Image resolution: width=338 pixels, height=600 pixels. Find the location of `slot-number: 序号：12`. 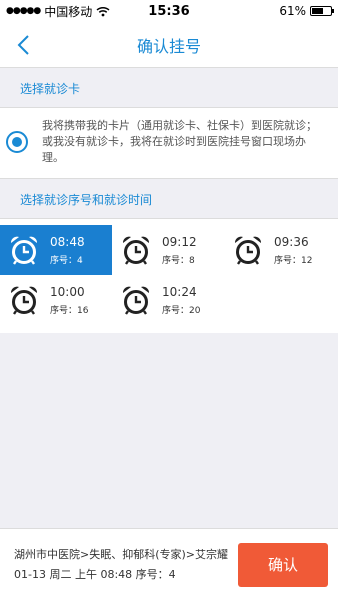

slot-number: 序号：12 is located at coordinates (293, 260).